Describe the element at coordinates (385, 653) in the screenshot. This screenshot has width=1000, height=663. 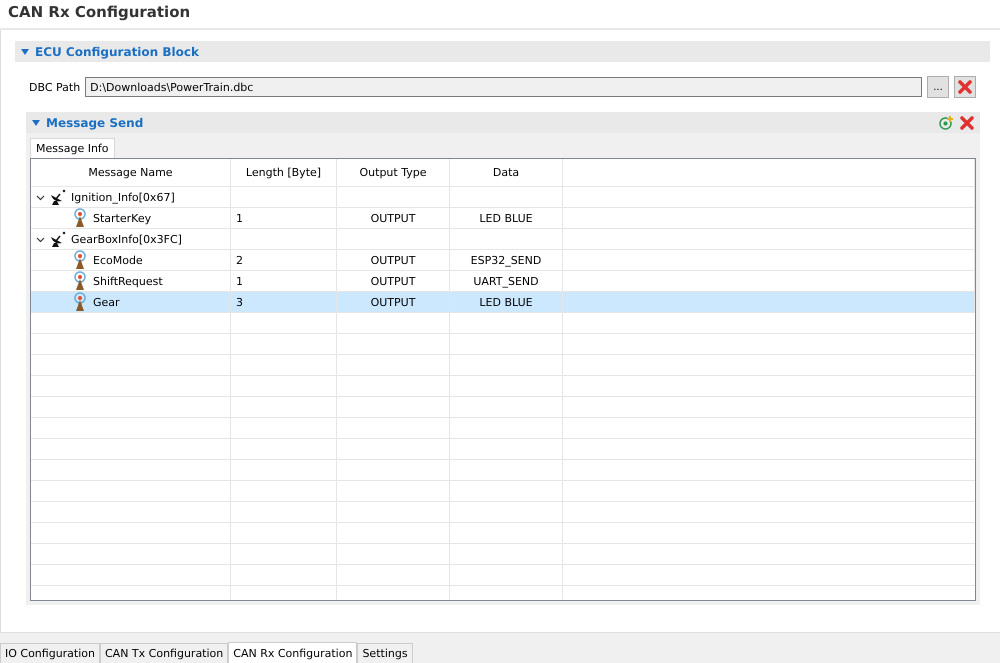
I see `tab: Settings` at that location.